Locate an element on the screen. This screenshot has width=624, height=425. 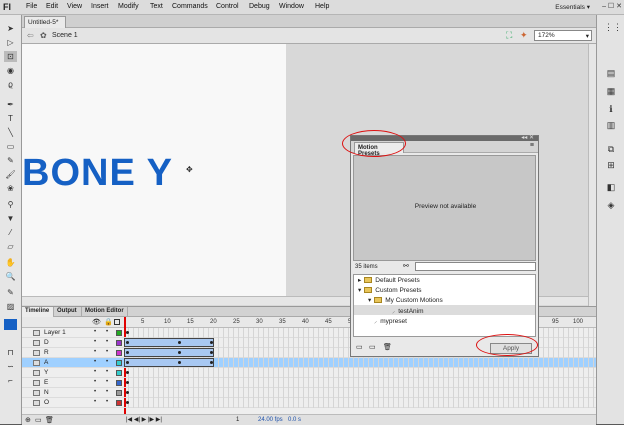
fill-color-icon: ▨ is located at coordinates (10, 306).